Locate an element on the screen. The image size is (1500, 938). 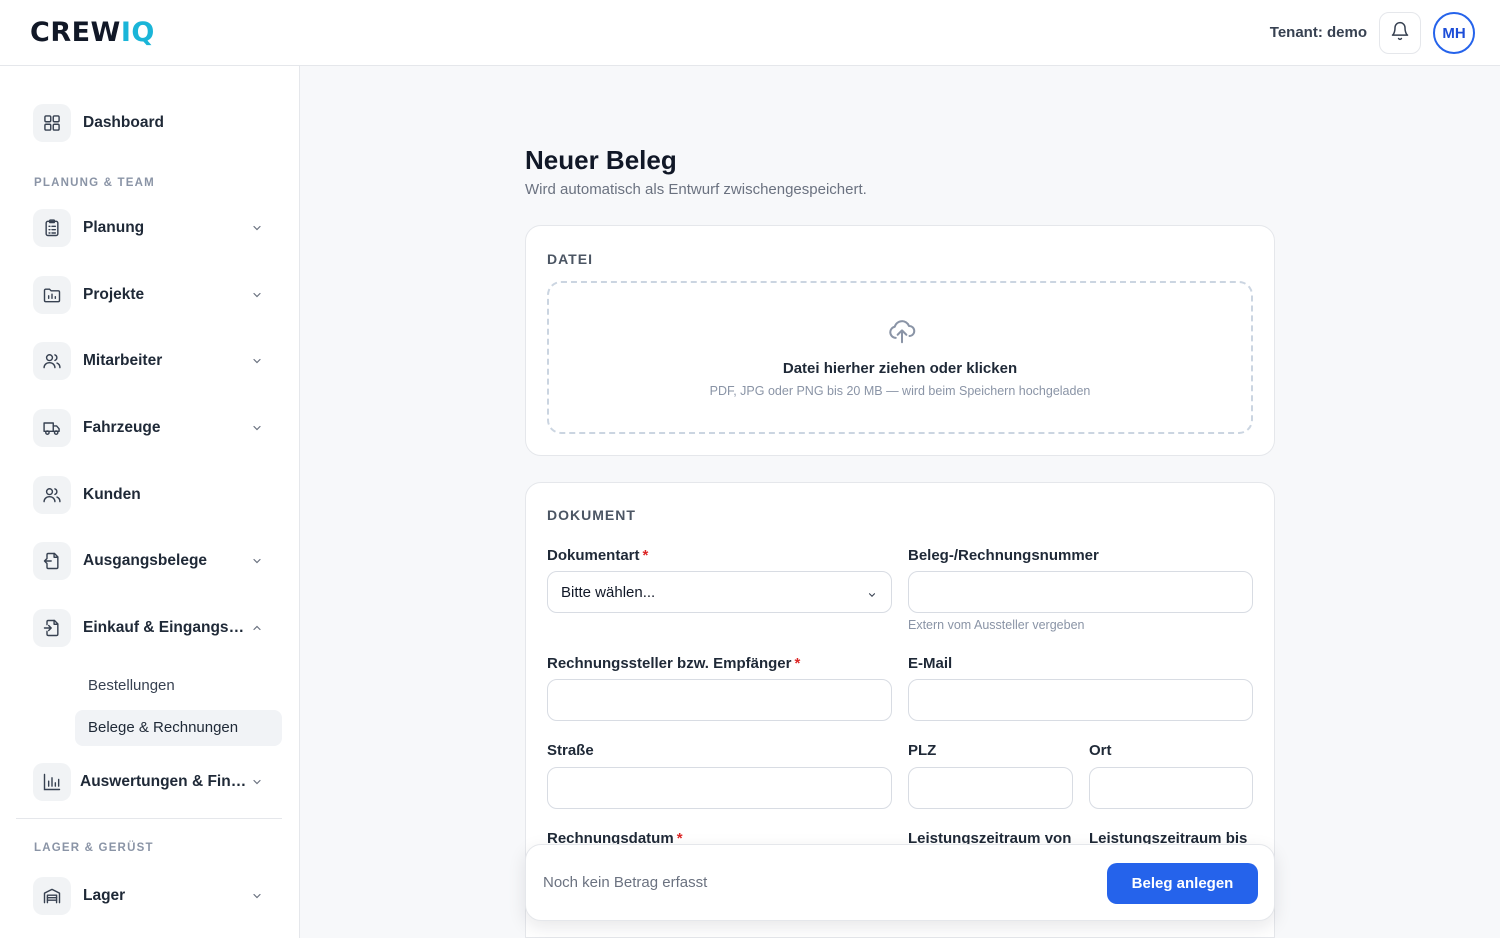
sidebar-divider is located at coordinates (149, 818).